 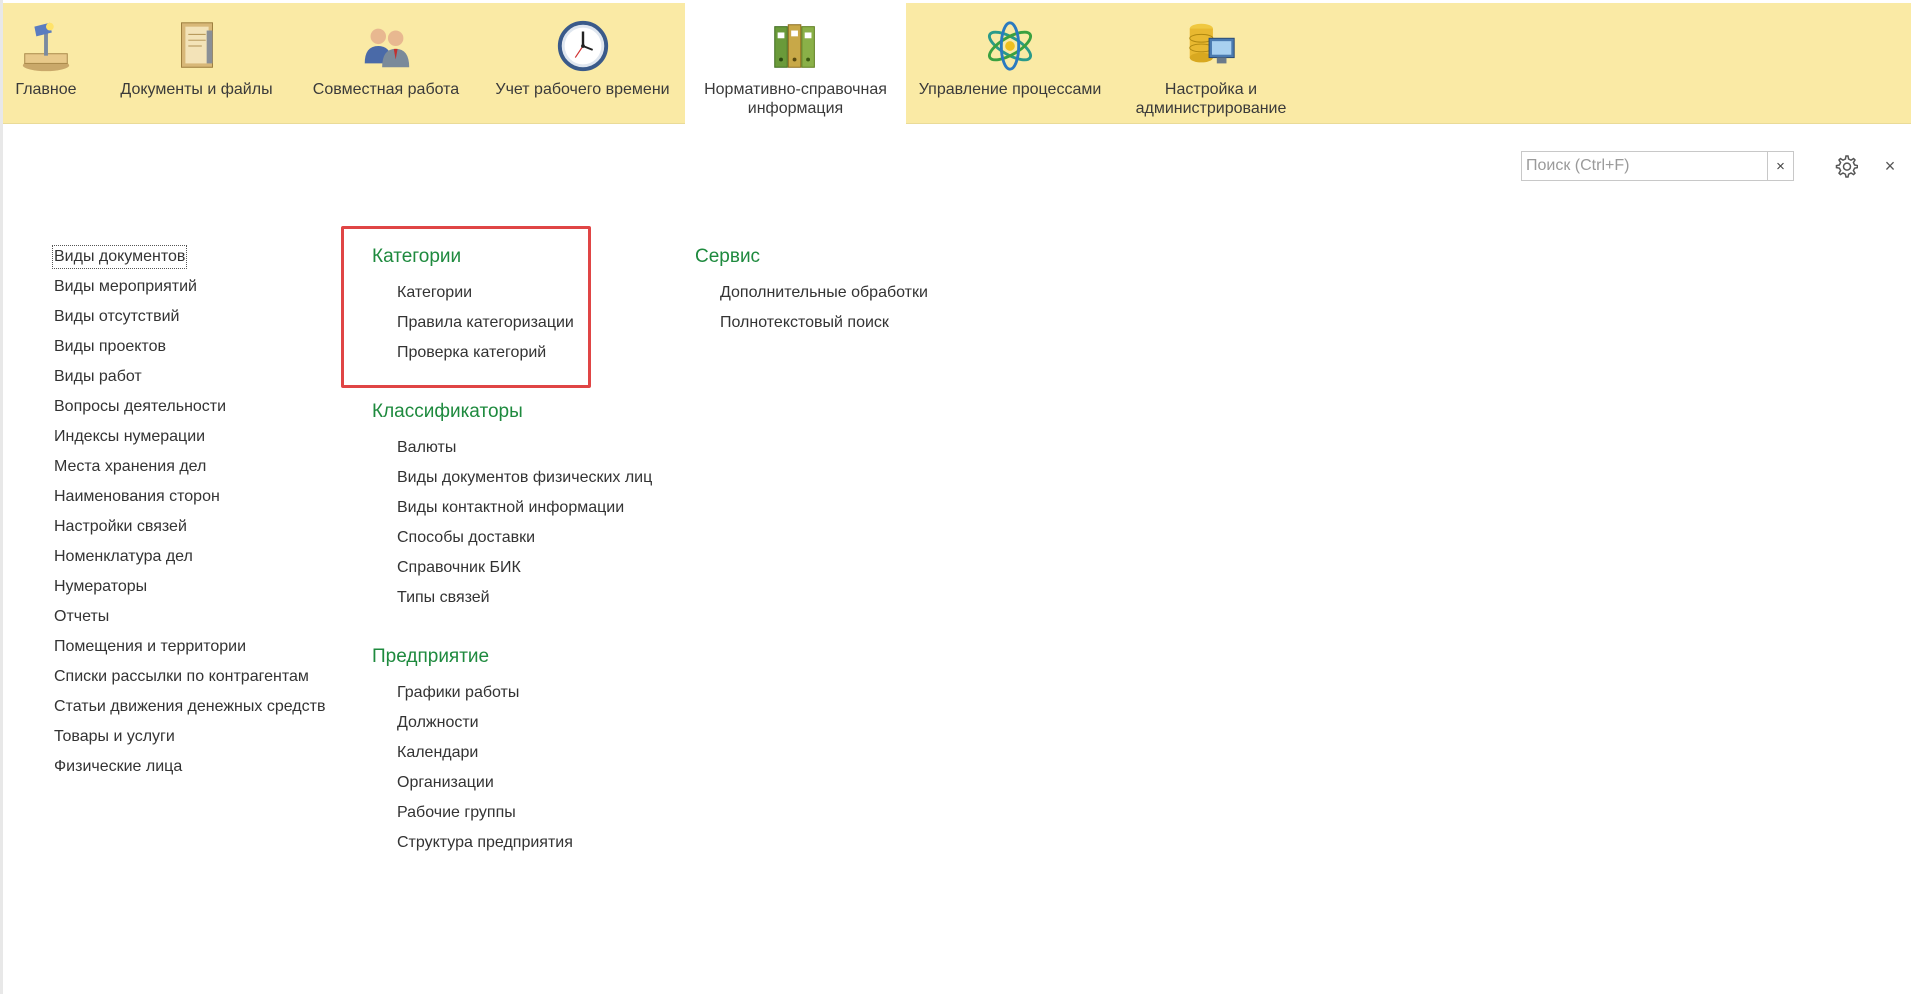 I want to click on section-label: Совместная работа, so click(x=386, y=89).